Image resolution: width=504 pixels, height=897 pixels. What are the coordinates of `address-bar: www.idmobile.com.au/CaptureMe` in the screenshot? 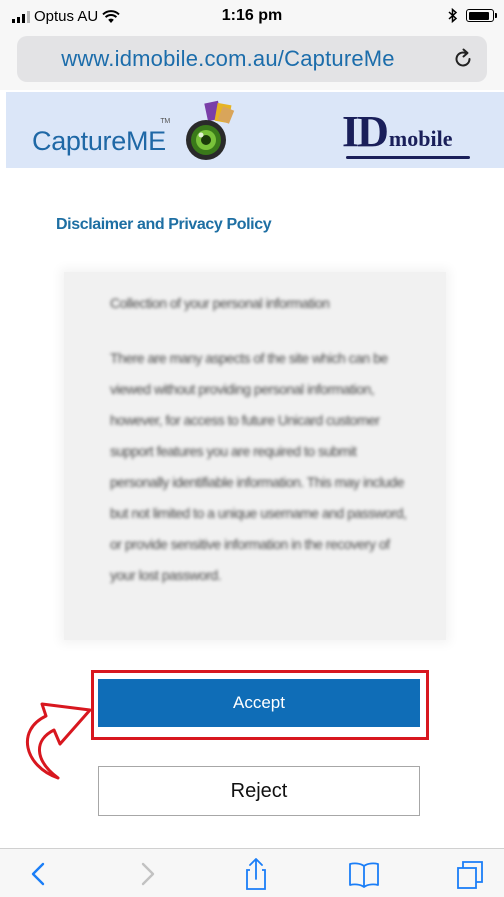 It's located at (252, 59).